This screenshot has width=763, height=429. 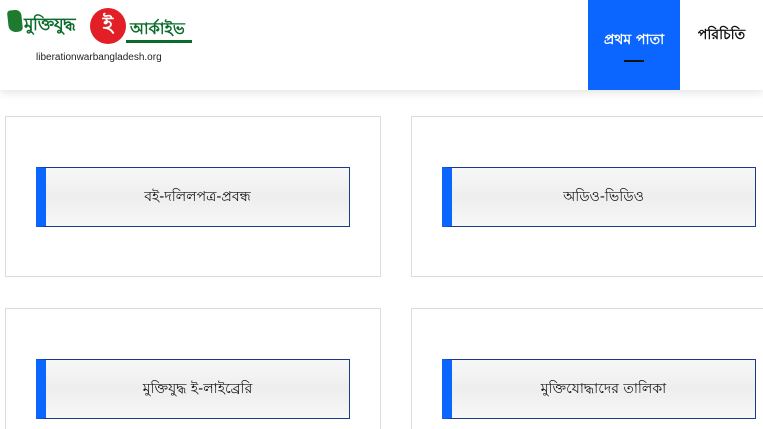 I want to click on active-indicator, so click(x=634, y=61).